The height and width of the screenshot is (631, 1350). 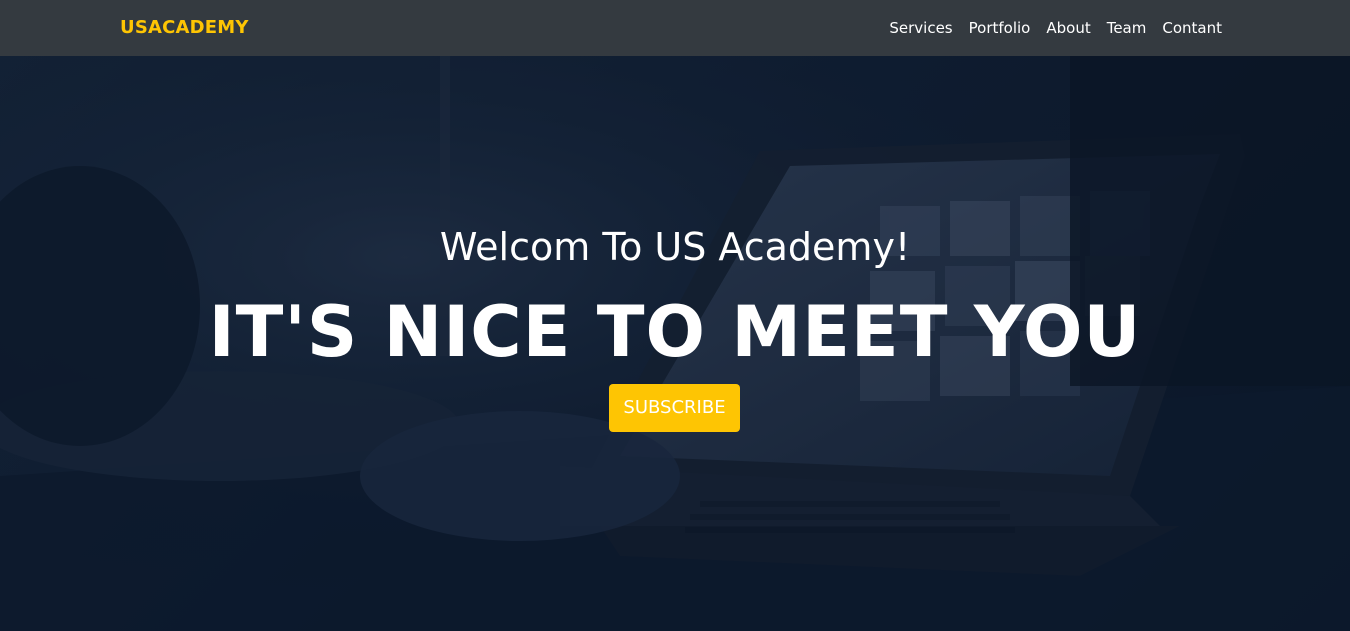 I want to click on nav-item-about: About, so click(x=1068, y=28).